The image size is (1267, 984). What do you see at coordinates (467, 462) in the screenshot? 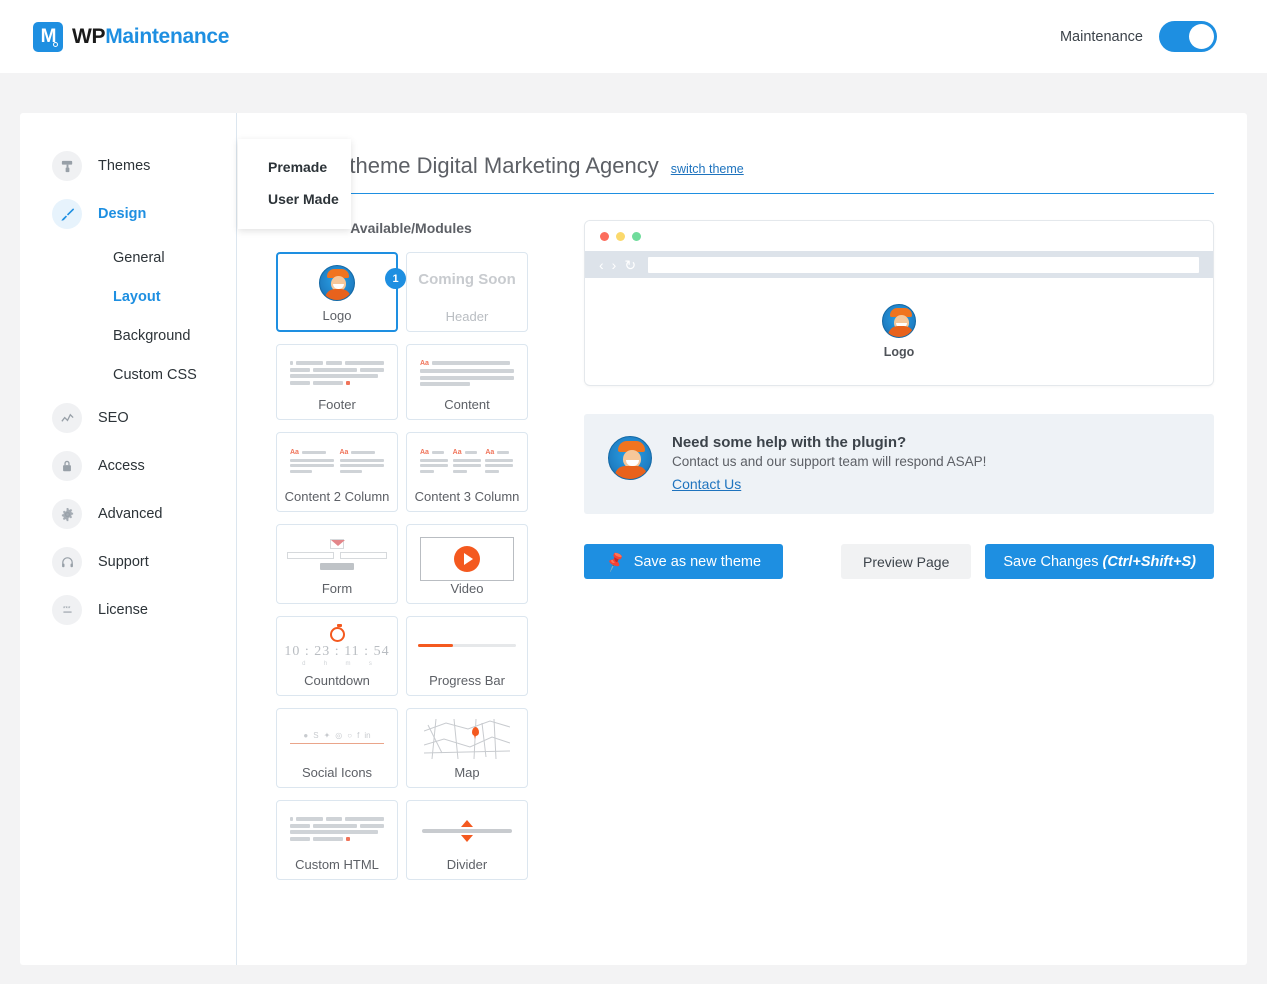
I see `content-3col-thumbnail: Aa Aa Aa` at bounding box center [467, 462].